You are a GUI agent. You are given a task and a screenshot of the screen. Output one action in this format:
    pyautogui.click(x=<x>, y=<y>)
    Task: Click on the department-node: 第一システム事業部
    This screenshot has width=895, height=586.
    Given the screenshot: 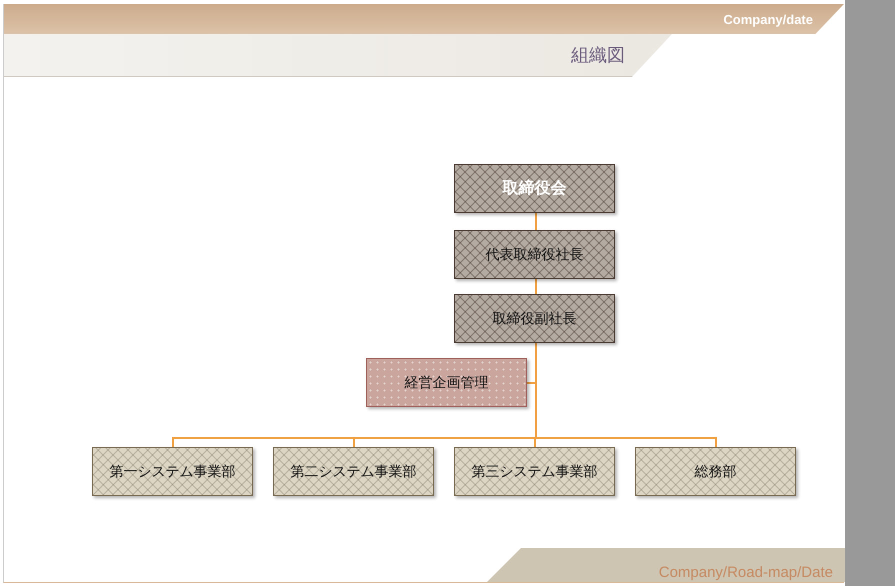 What is the action you would take?
    pyautogui.click(x=172, y=471)
    